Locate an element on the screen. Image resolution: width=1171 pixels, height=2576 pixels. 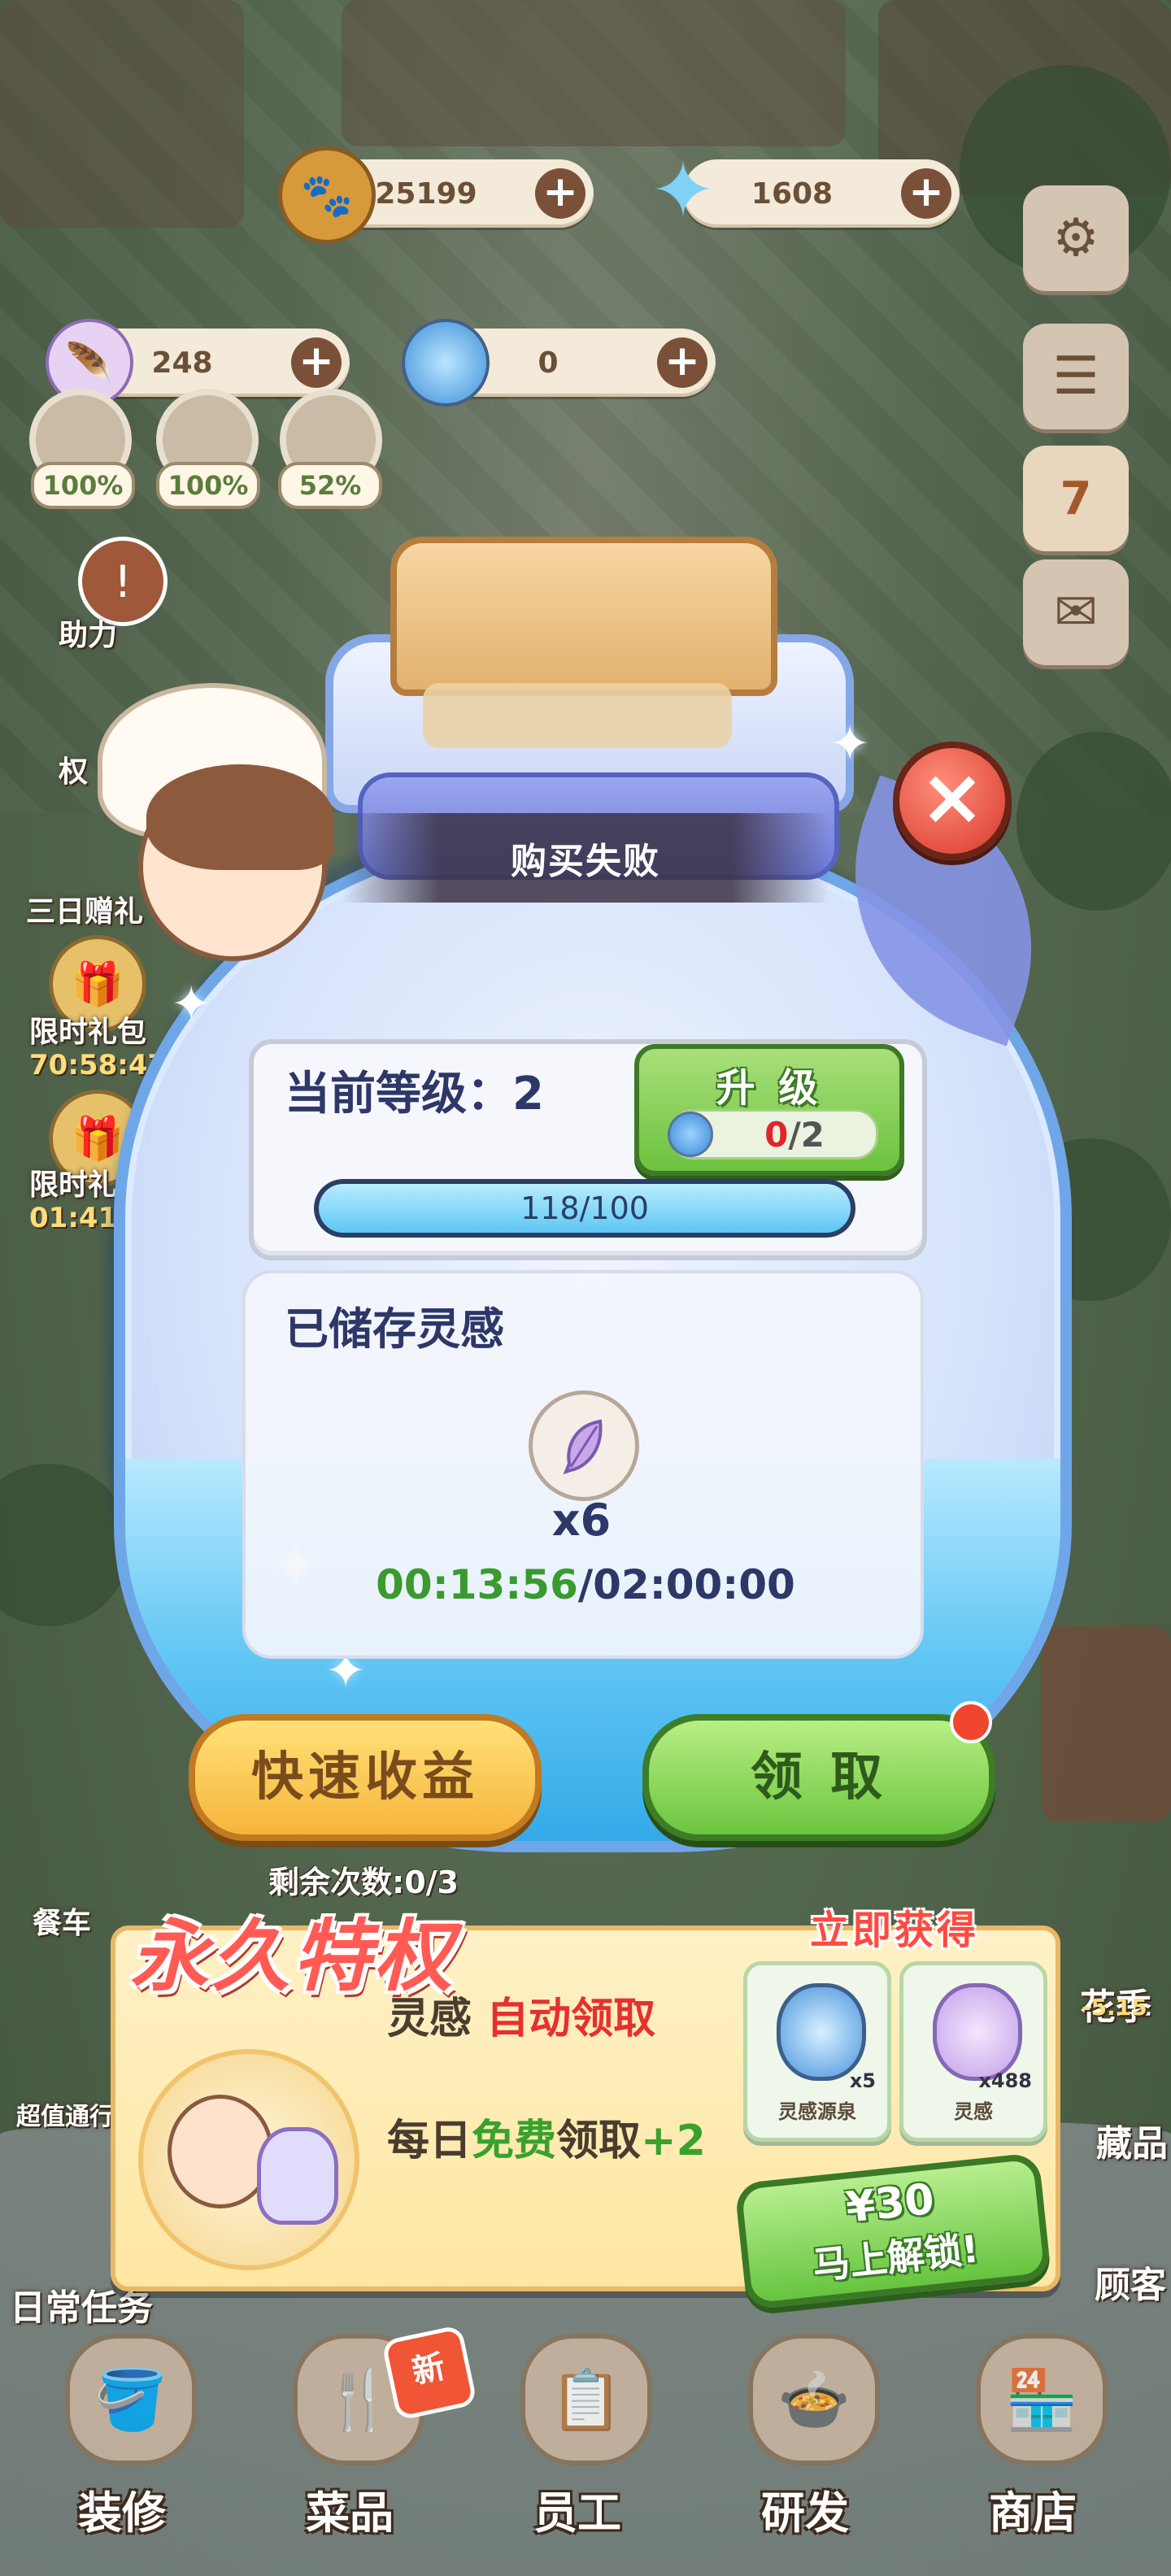
upgrade-button: 升 级 0/2 is located at coordinates (769, 1110).